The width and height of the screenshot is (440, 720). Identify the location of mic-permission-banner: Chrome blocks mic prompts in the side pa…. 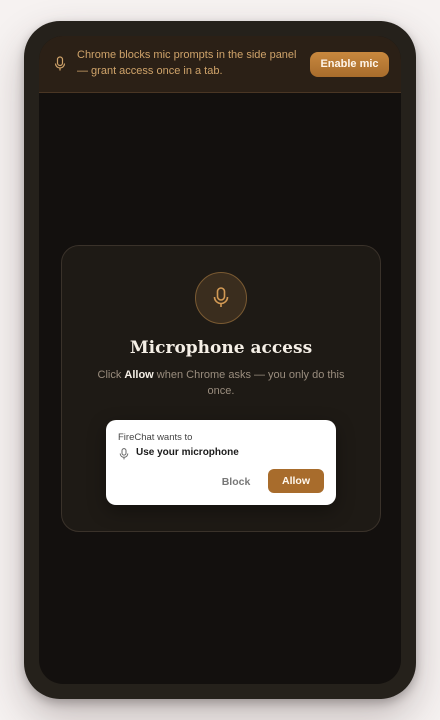
(220, 64).